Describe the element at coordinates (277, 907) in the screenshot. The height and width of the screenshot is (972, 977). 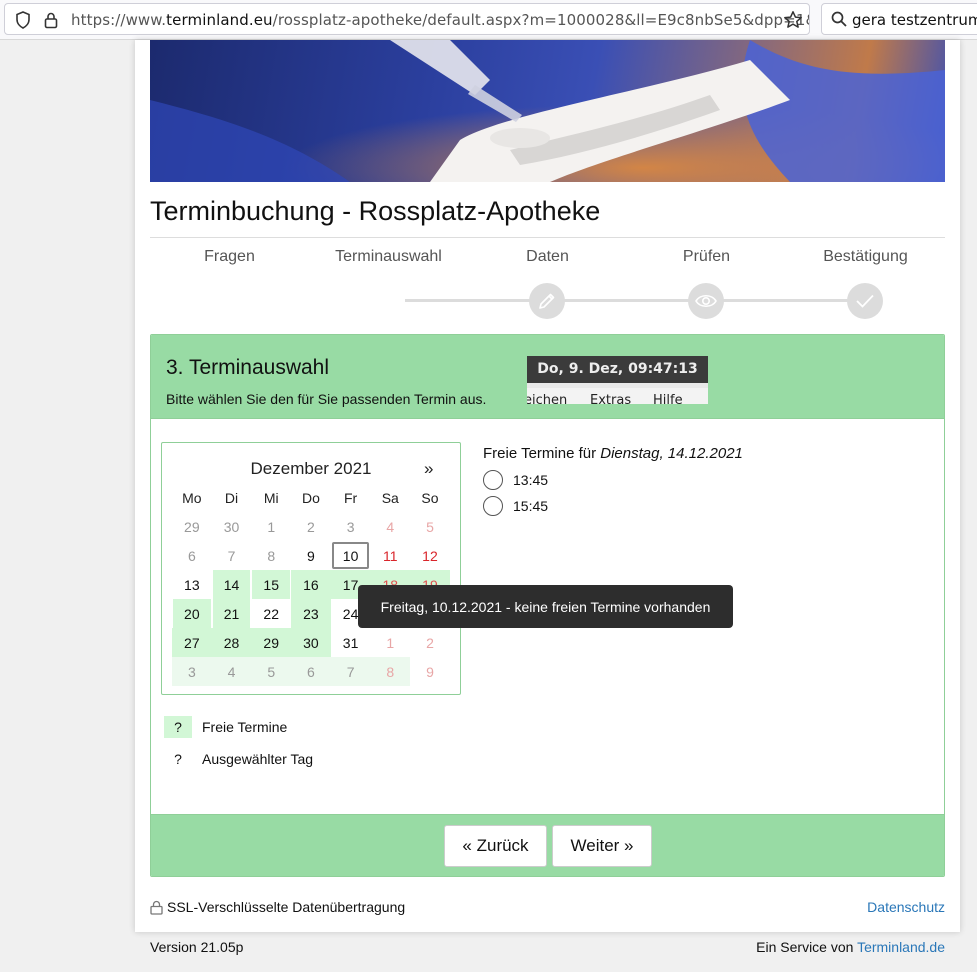
I see `ssl-notice: SSL-Verschlüsselte Datenübertragung` at that location.